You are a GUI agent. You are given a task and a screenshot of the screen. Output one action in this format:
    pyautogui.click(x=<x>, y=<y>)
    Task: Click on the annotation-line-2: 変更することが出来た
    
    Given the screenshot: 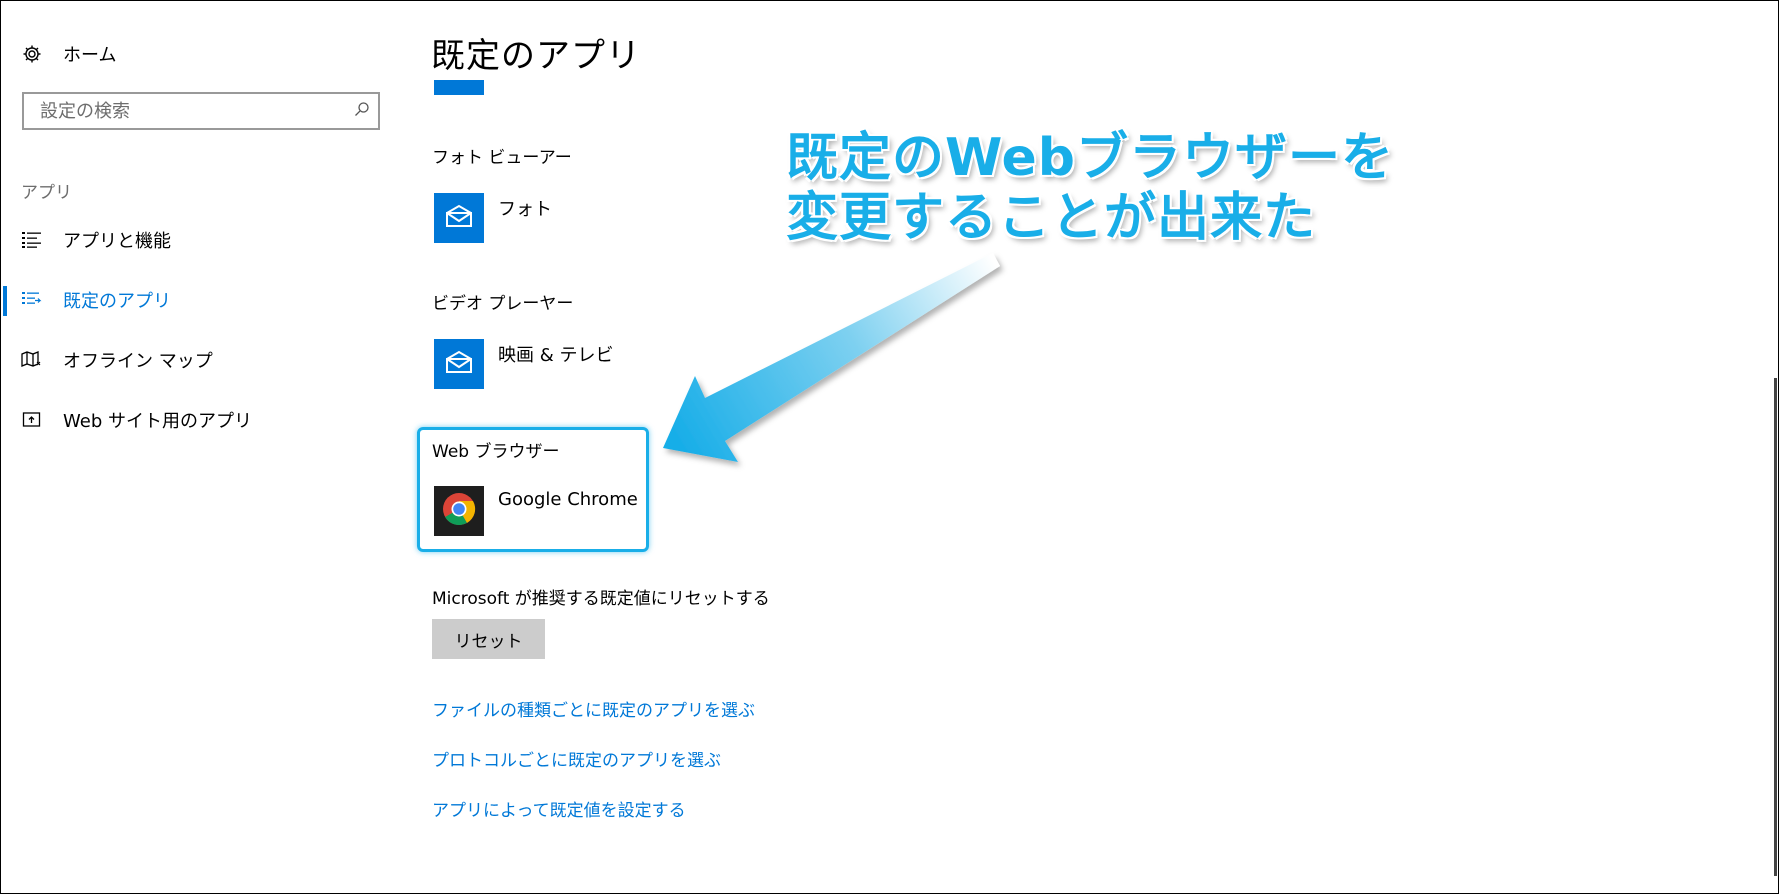 What is the action you would take?
    pyautogui.click(x=1051, y=218)
    